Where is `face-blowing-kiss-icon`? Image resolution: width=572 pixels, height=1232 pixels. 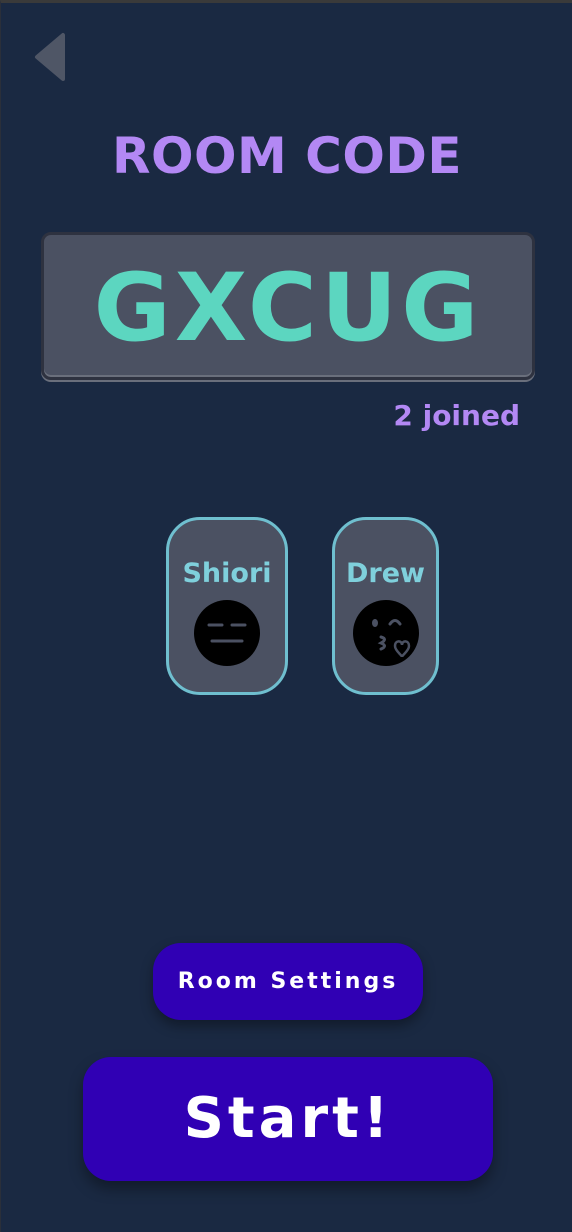 face-blowing-kiss-icon is located at coordinates (385, 633).